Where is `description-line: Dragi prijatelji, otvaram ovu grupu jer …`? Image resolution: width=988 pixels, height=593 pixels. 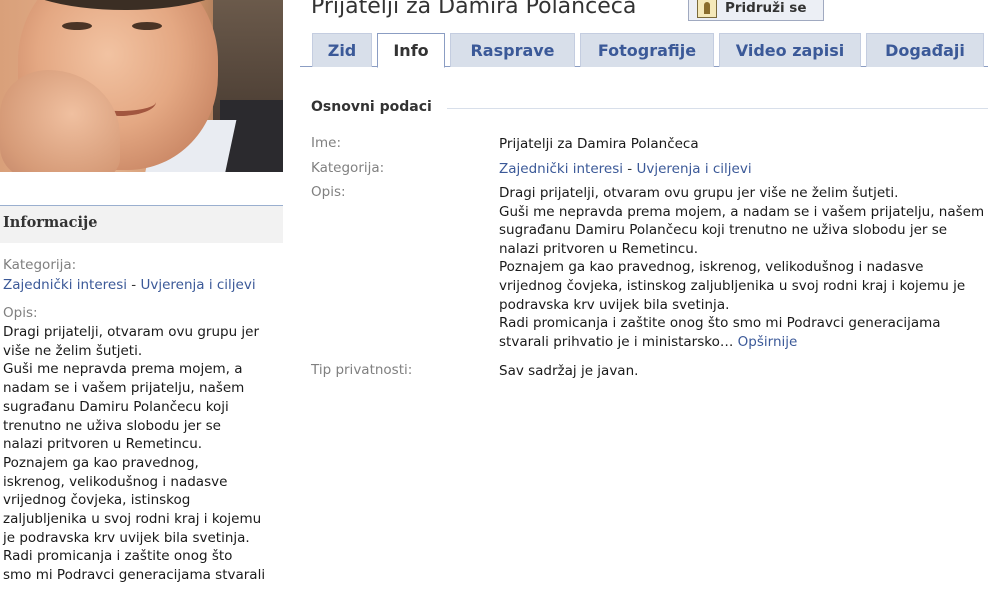
description-line: Dragi prijatelji, otvaram ovu grupu jer … is located at coordinates (699, 193).